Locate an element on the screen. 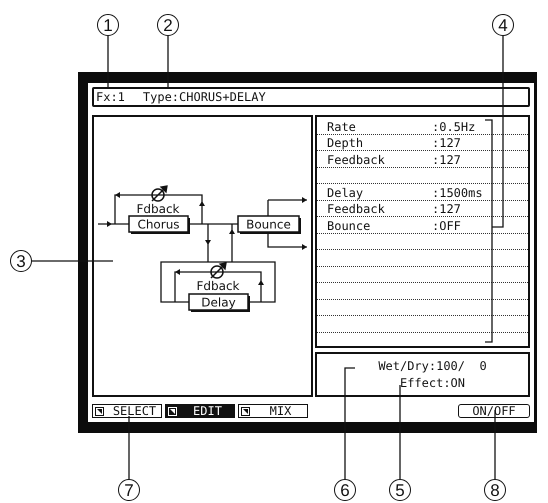 The width and height of the screenshot is (548, 503). on-off-button: ON/OFF is located at coordinates (494, 411).